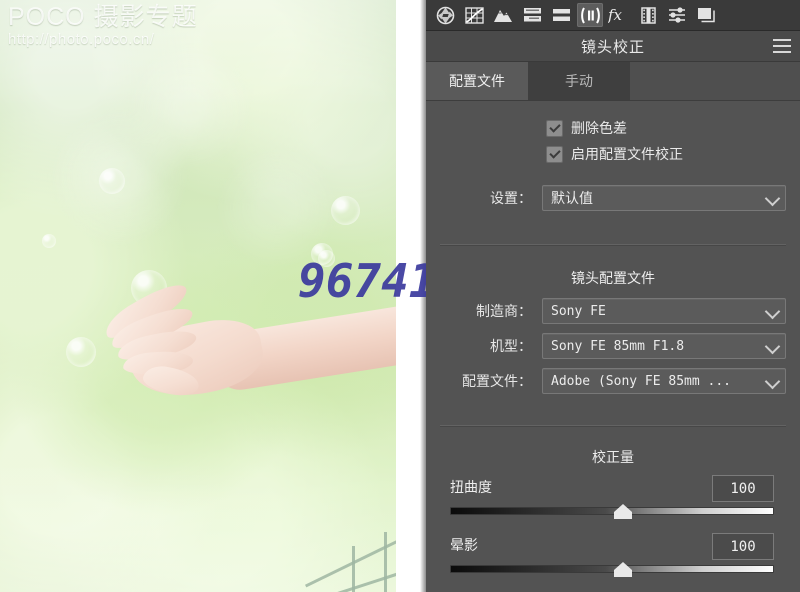  What do you see at coordinates (348, 558) in the screenshot?
I see `railing` at bounding box center [348, 558].